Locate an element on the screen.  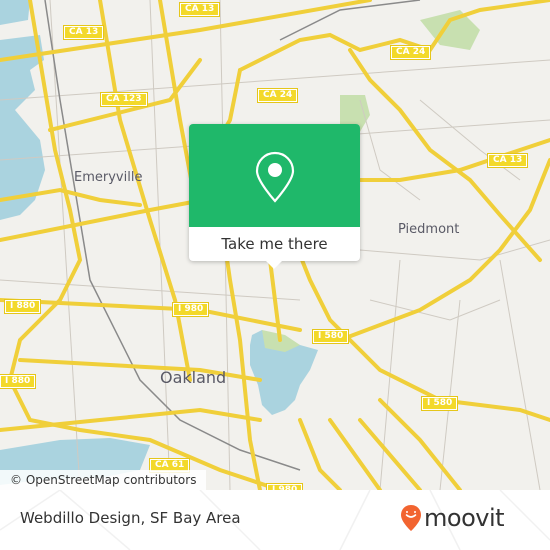
moovit-logo: moovit is located at coordinates (452, 518).